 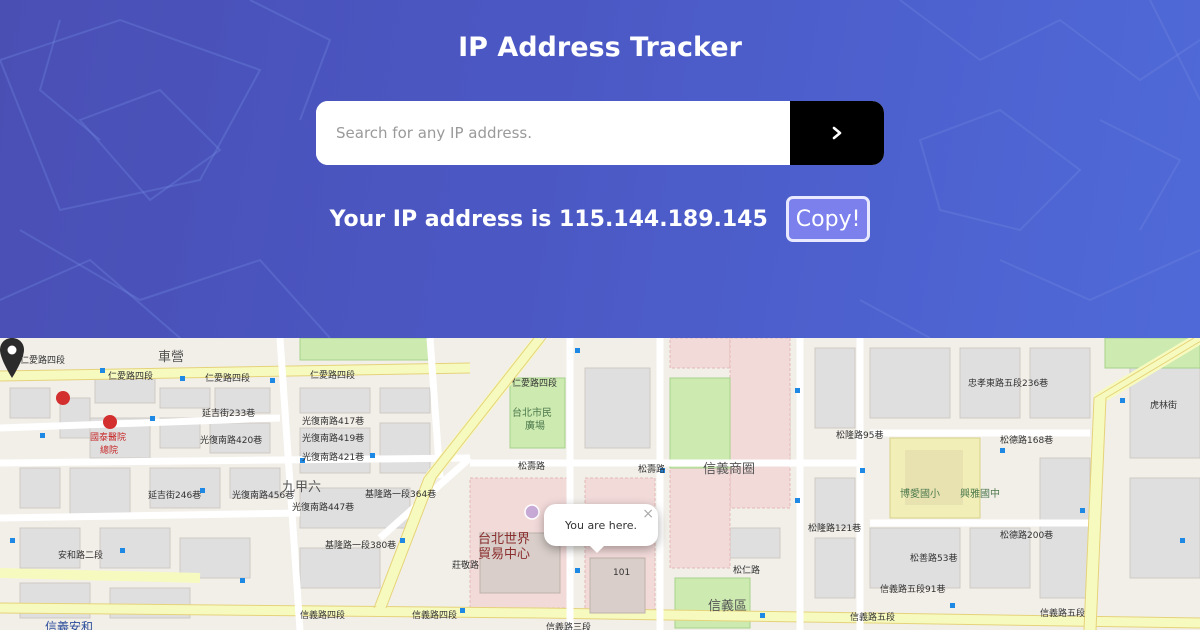 I want to click on map-label: 忠孝東路五段236巷, so click(x=1008, y=384).